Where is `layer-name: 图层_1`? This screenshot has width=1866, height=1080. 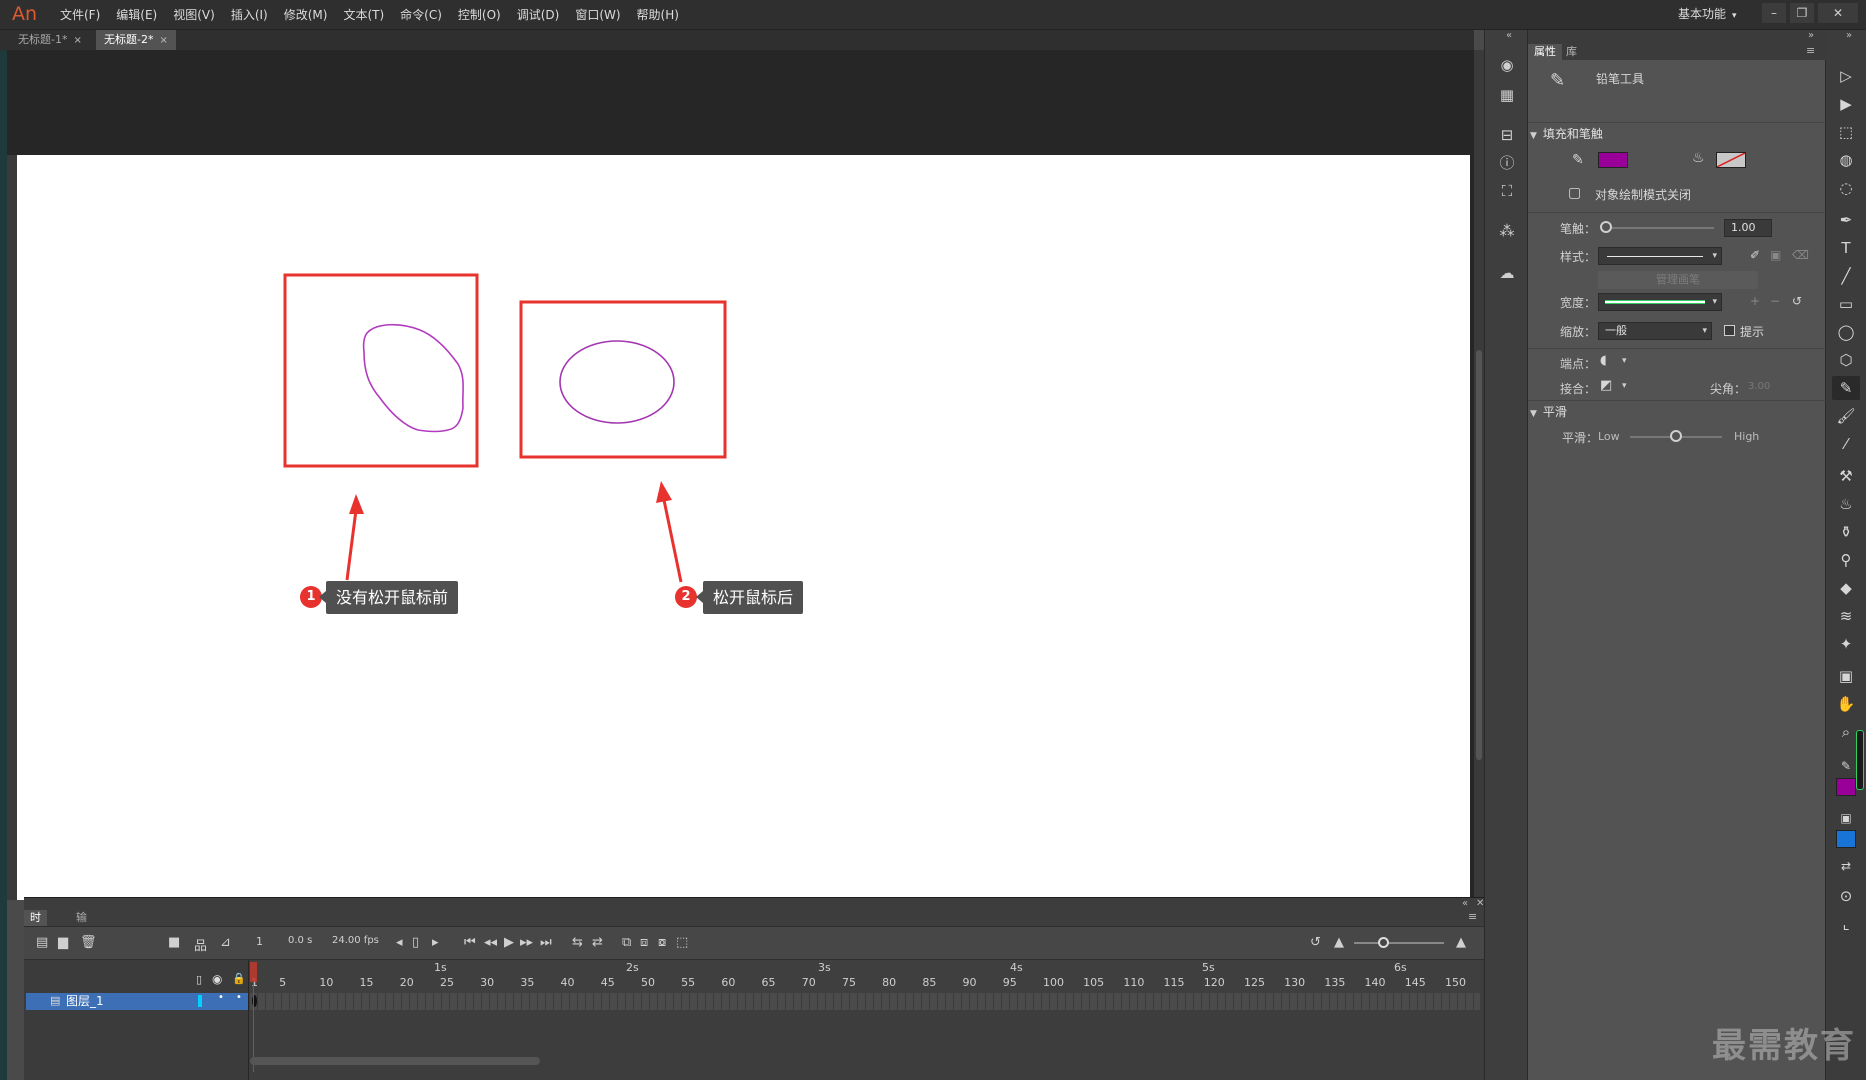 layer-name: 图层_1 is located at coordinates (85, 1001).